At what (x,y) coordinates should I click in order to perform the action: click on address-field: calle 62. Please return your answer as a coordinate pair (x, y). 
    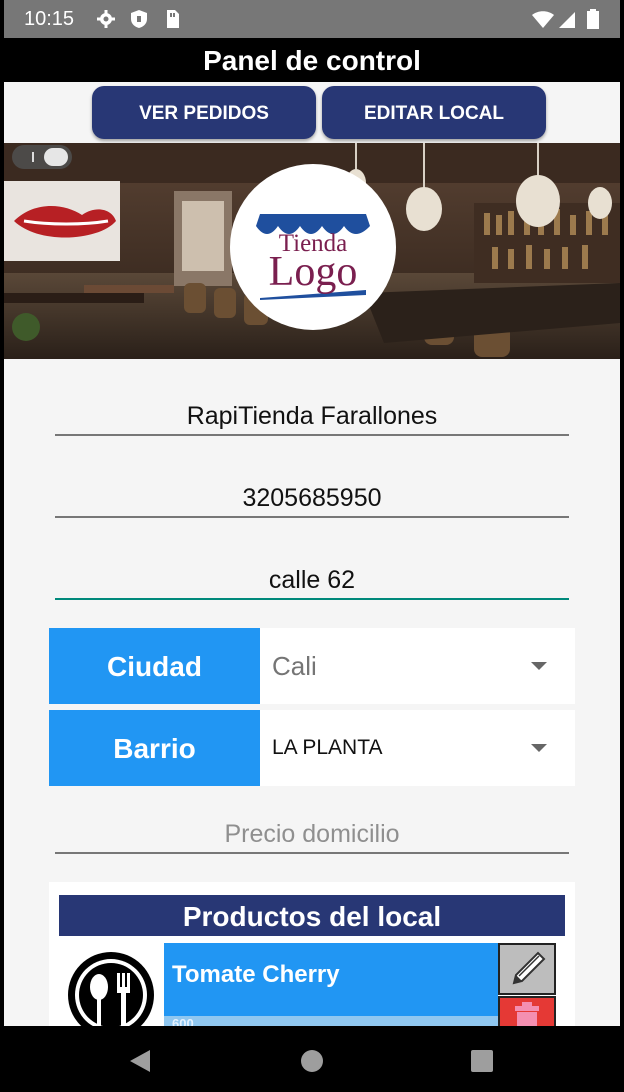
    Looking at the image, I should click on (312, 580).